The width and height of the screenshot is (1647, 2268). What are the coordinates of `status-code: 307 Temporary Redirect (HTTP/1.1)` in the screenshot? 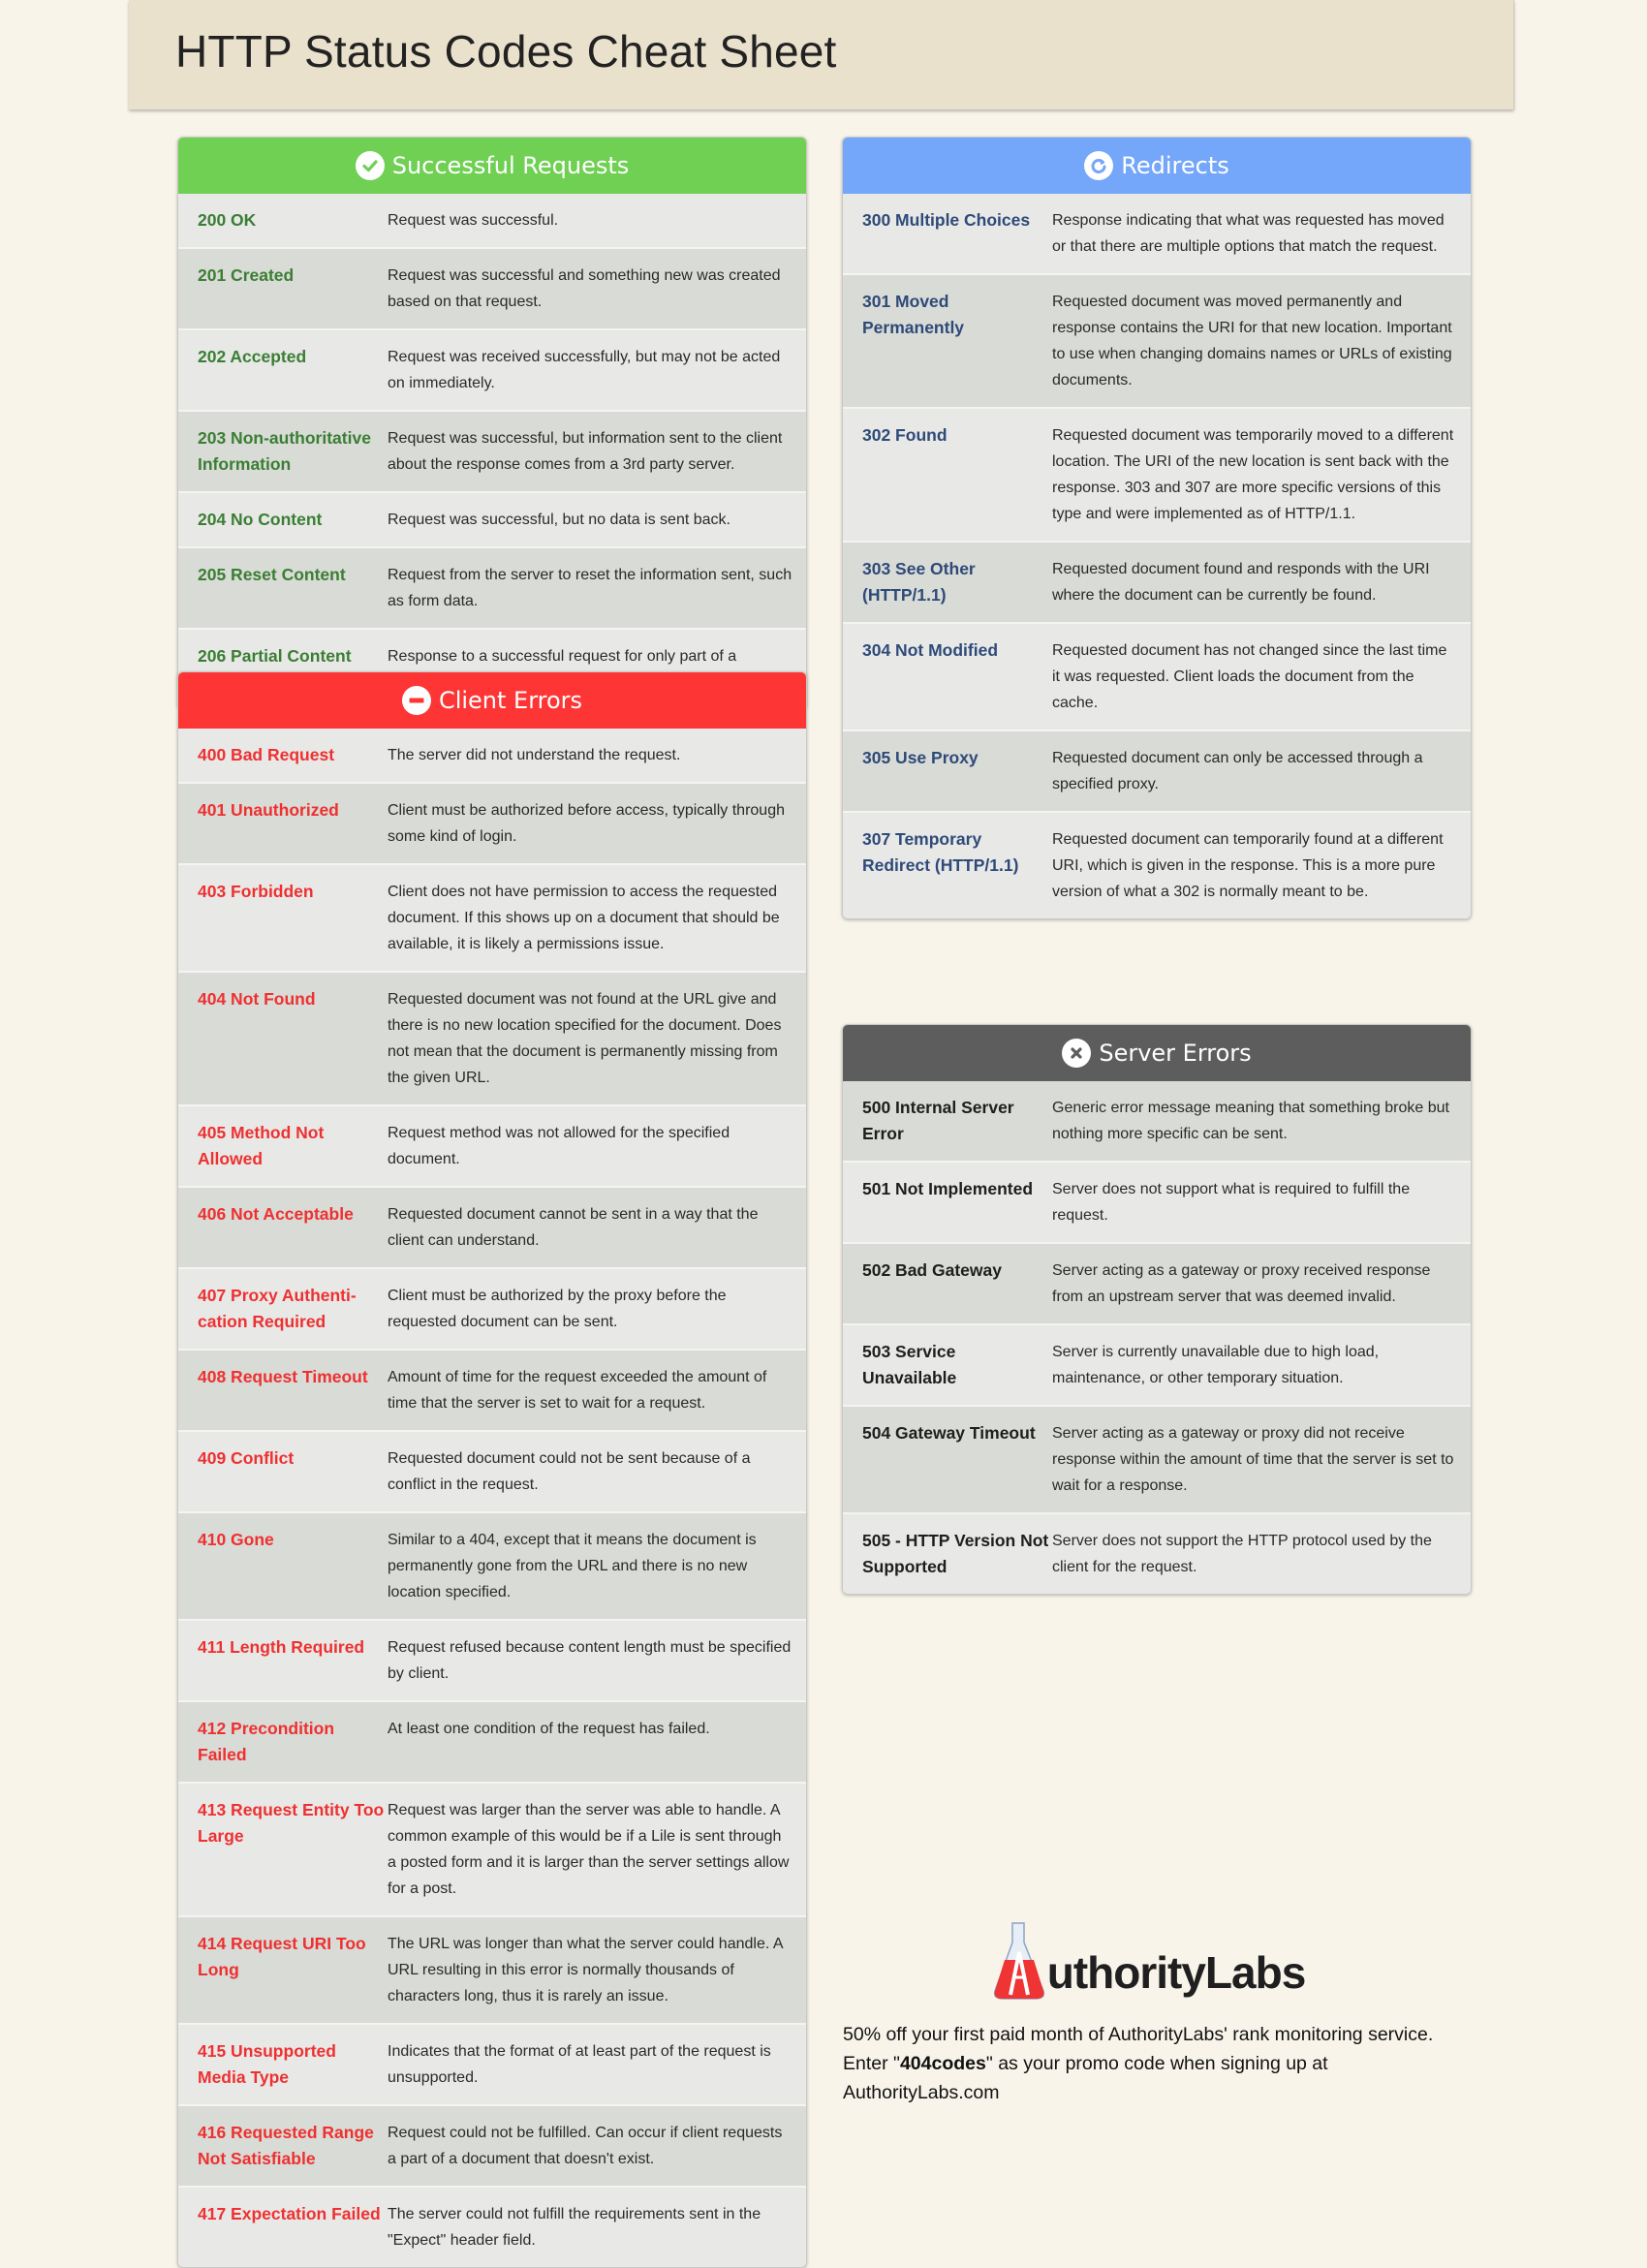 It's located at (940, 852).